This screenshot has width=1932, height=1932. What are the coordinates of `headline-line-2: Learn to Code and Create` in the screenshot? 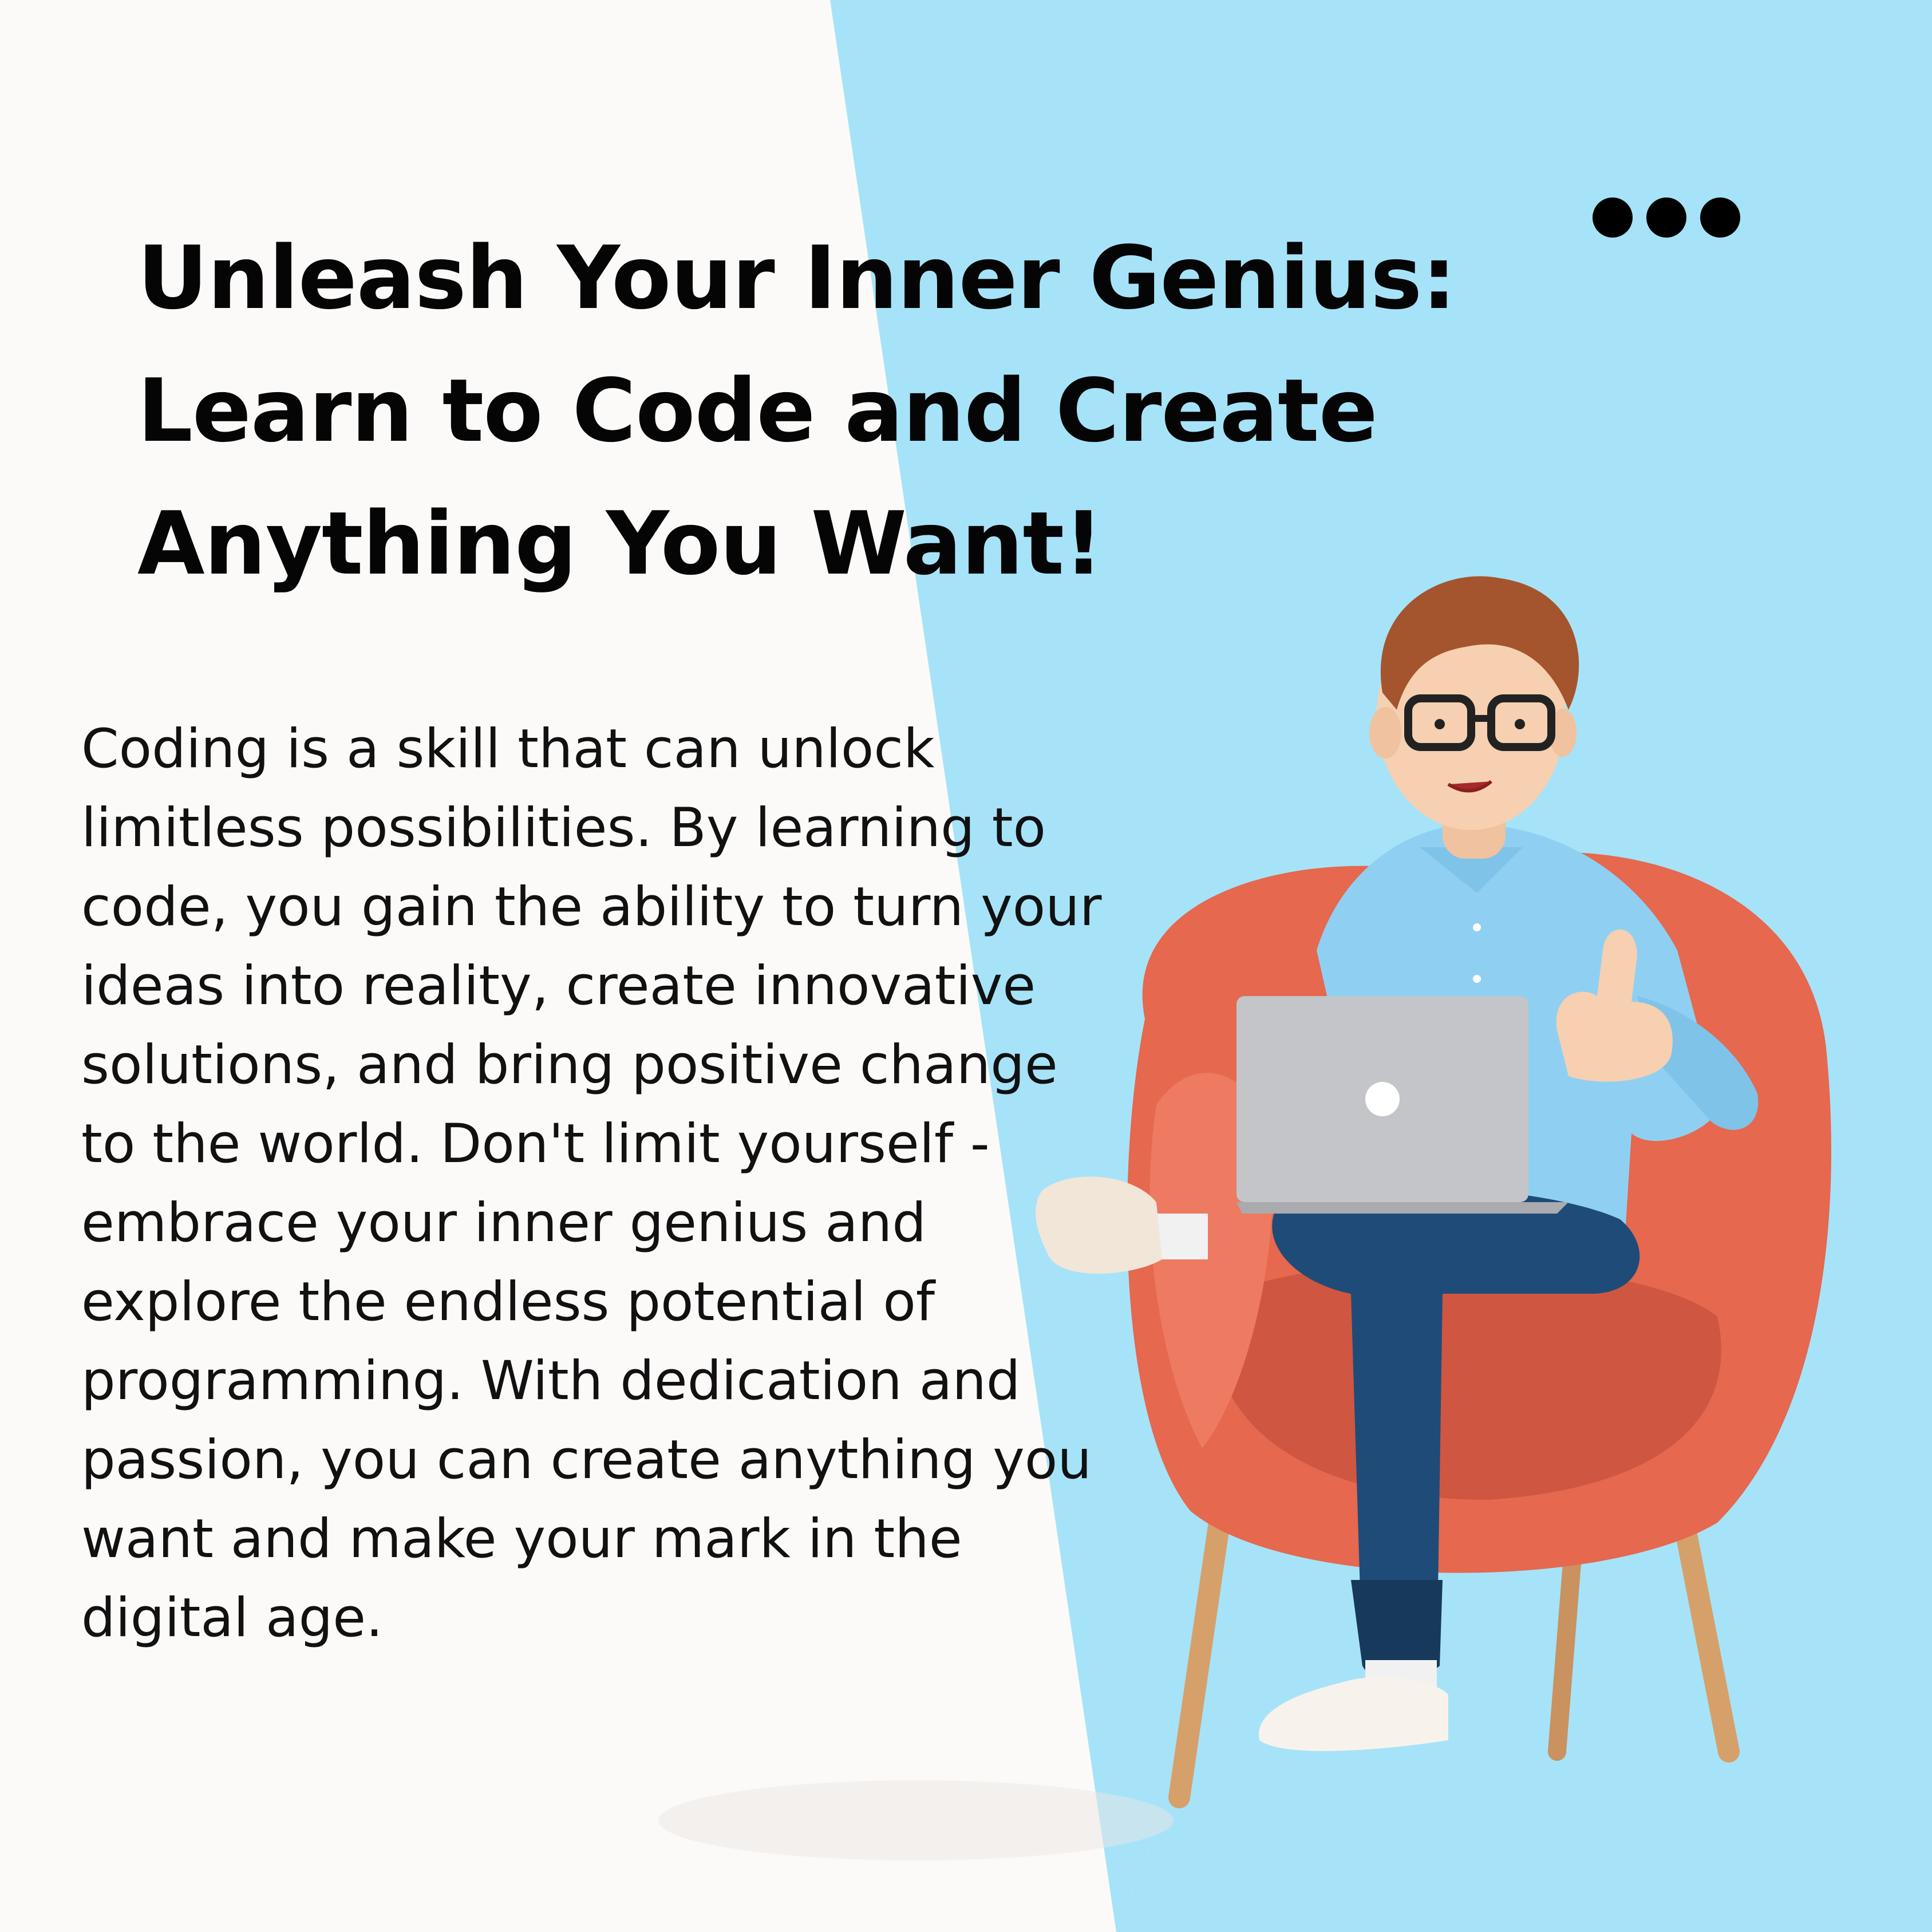 It's located at (757, 410).